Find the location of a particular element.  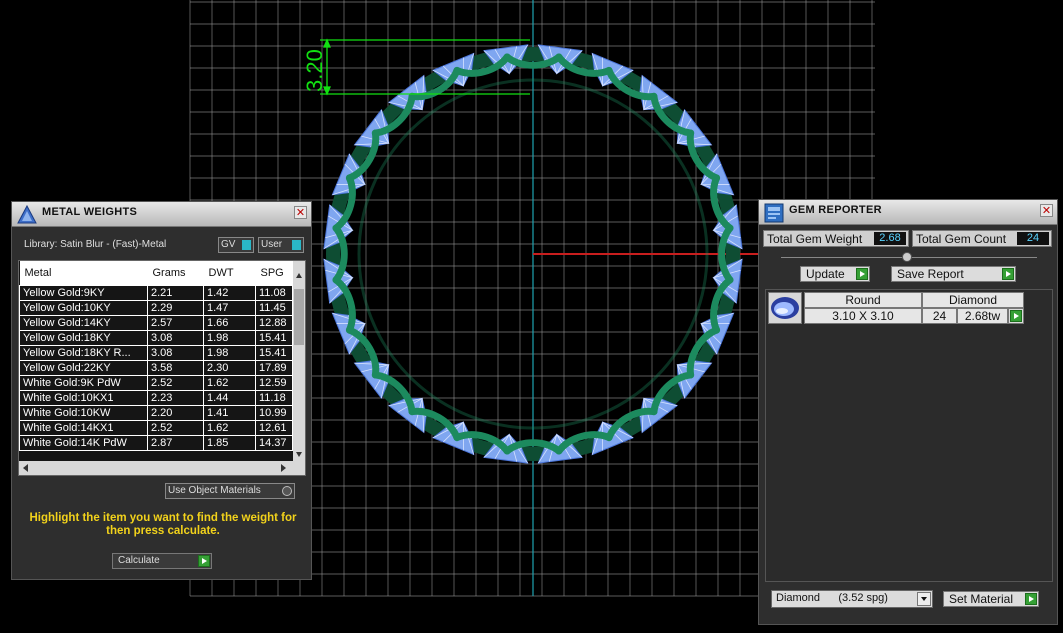

gem-reporter-titlebar: GEM REPORTER ✕ is located at coordinates (908, 212).